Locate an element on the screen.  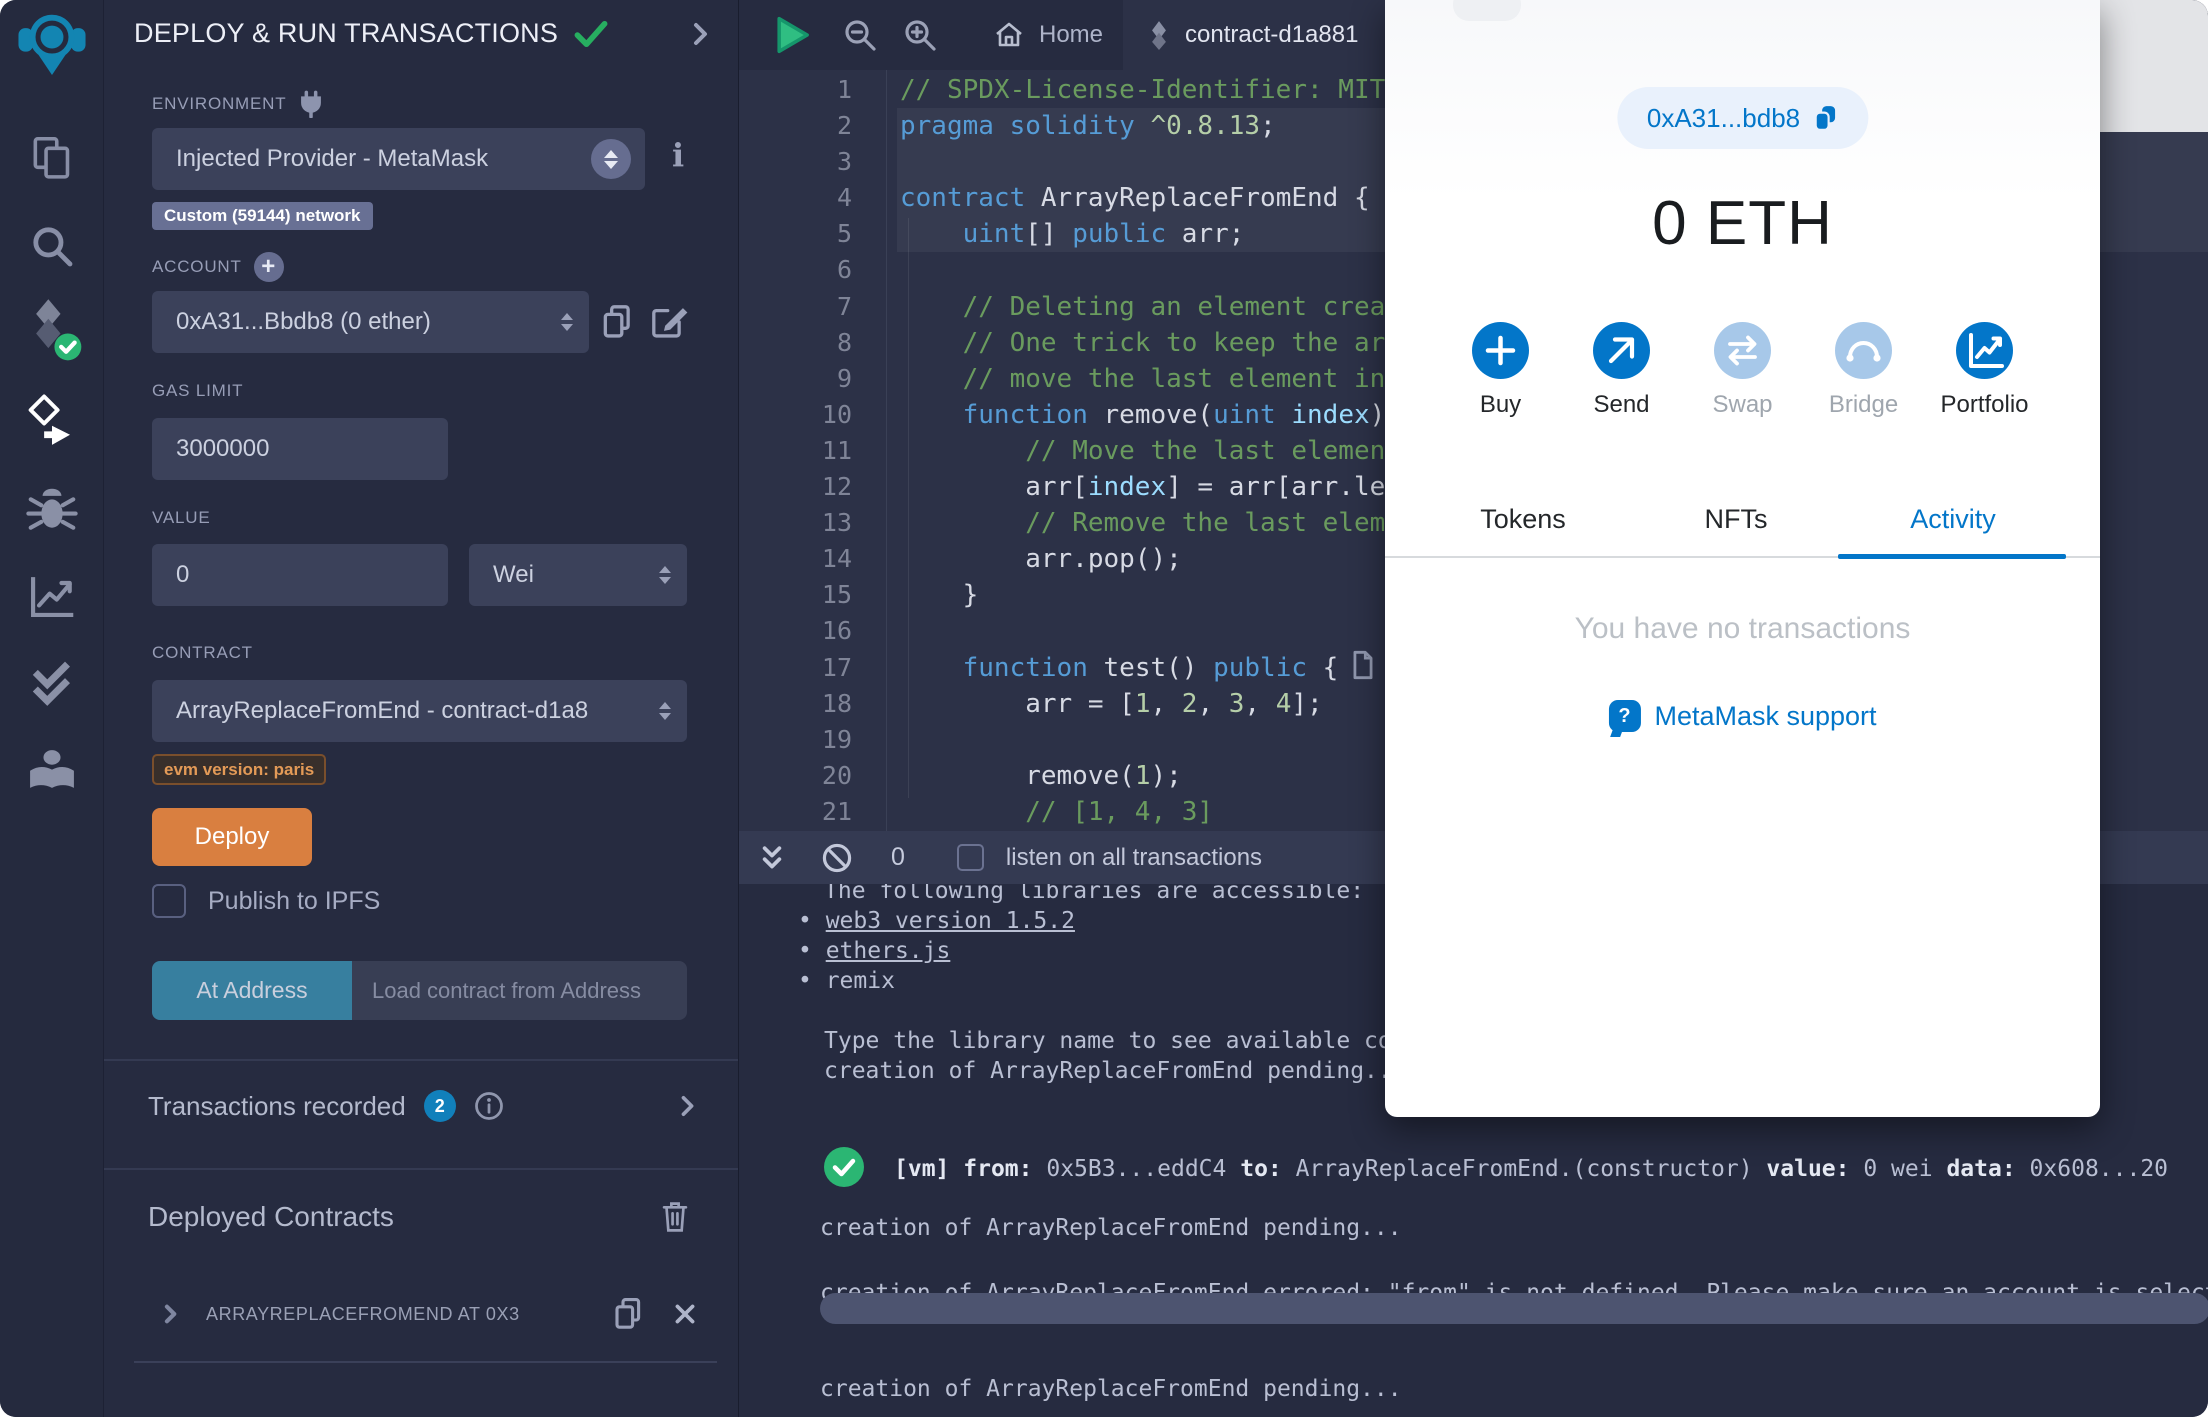
bridge-button: Bridge is located at coordinates (1863, 370).